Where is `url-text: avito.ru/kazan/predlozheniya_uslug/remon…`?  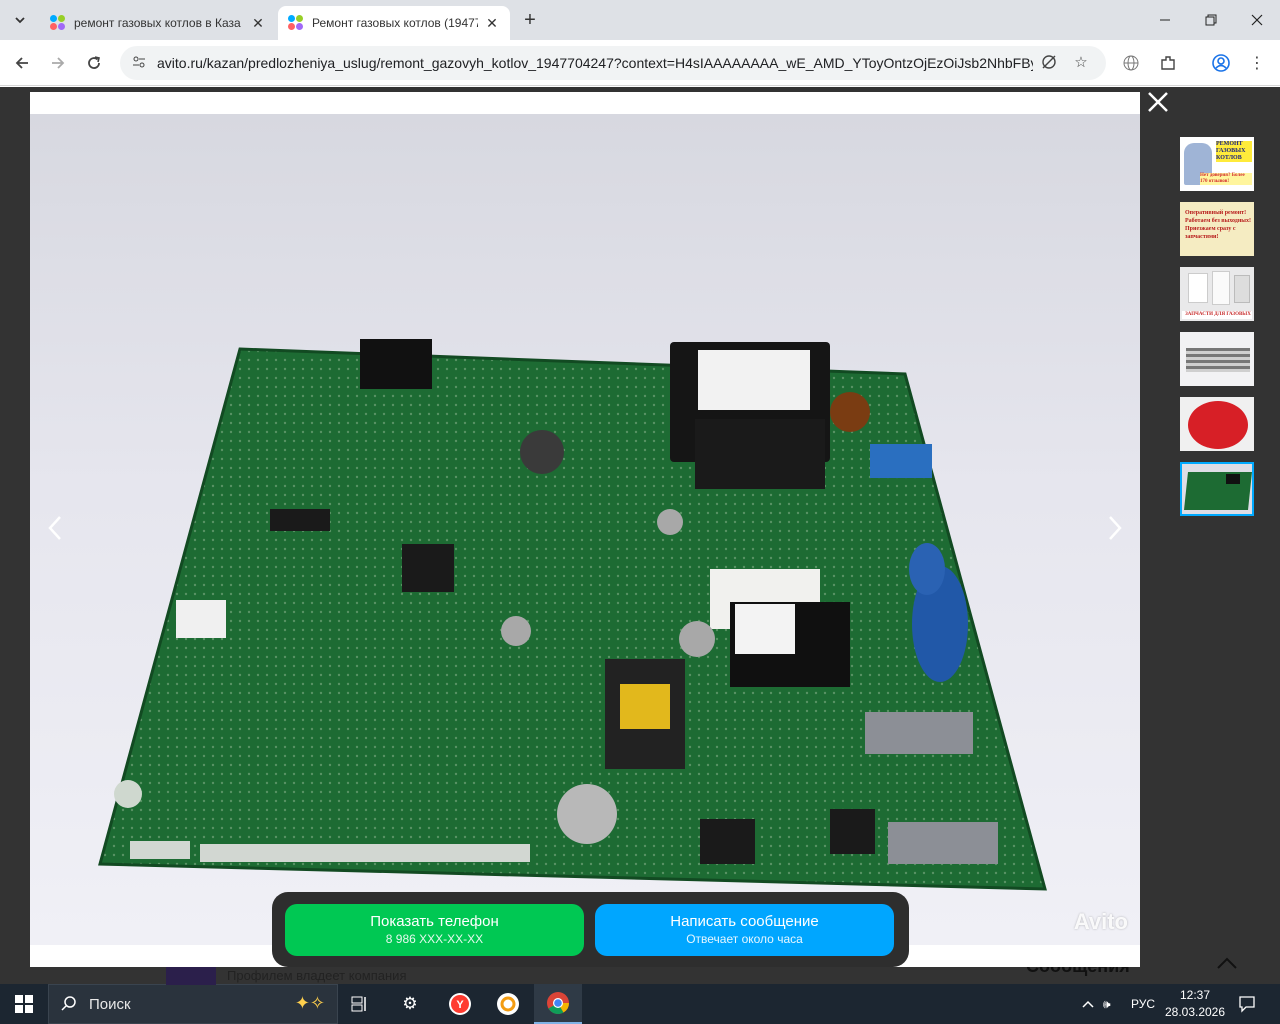 url-text: avito.ru/kazan/predlozheniya_uslug/remon… is located at coordinates (595, 63).